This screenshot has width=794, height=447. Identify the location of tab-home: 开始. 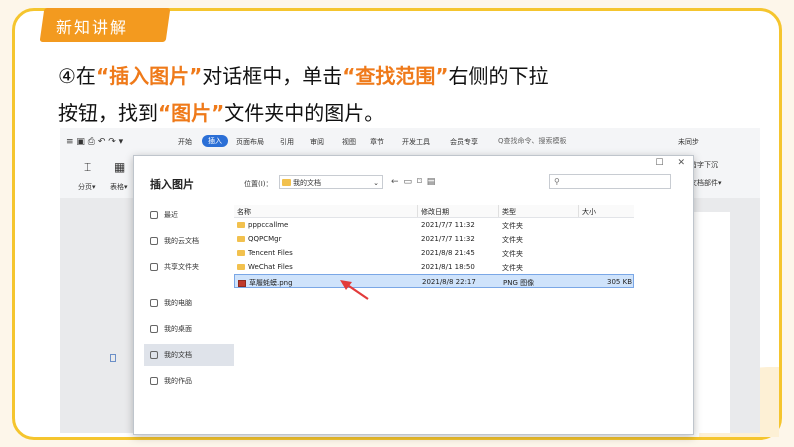
(185, 142).